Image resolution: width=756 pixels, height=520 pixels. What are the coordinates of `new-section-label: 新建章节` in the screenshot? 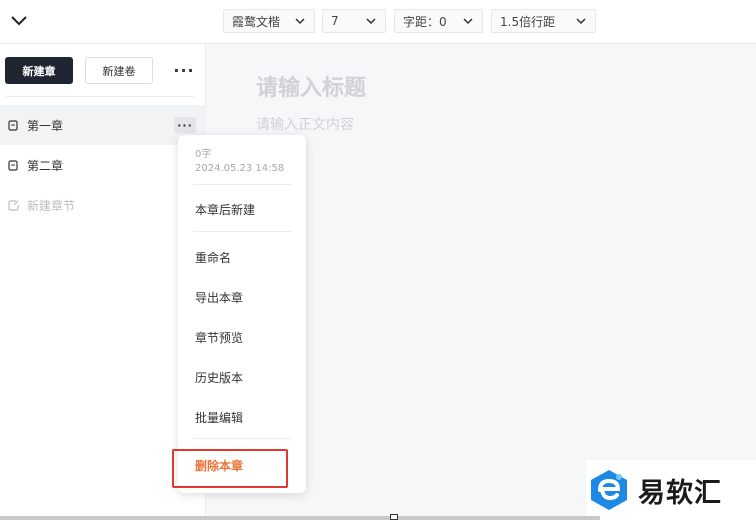 It's located at (51, 205).